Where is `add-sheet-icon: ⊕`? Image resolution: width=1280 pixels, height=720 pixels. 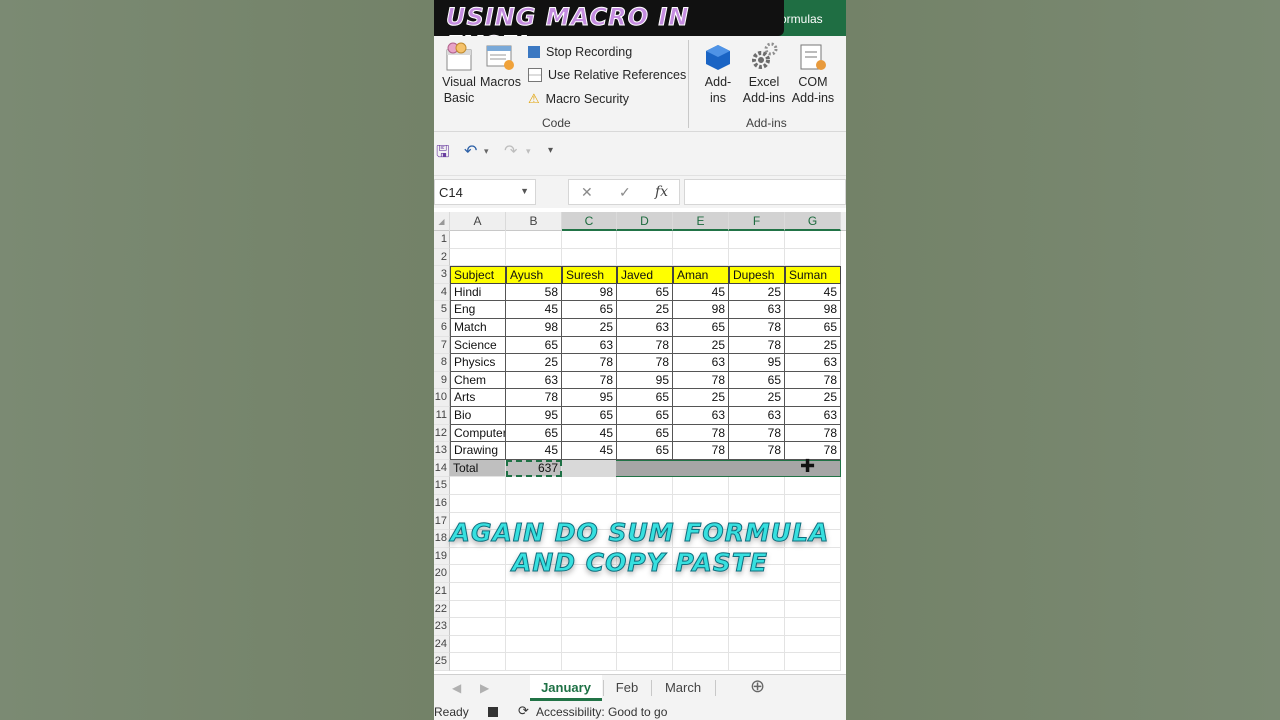 add-sheet-icon: ⊕ is located at coordinates (757, 686).